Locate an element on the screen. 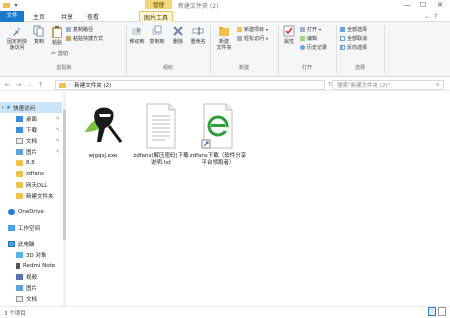  workspace-icon is located at coordinates (11, 227).